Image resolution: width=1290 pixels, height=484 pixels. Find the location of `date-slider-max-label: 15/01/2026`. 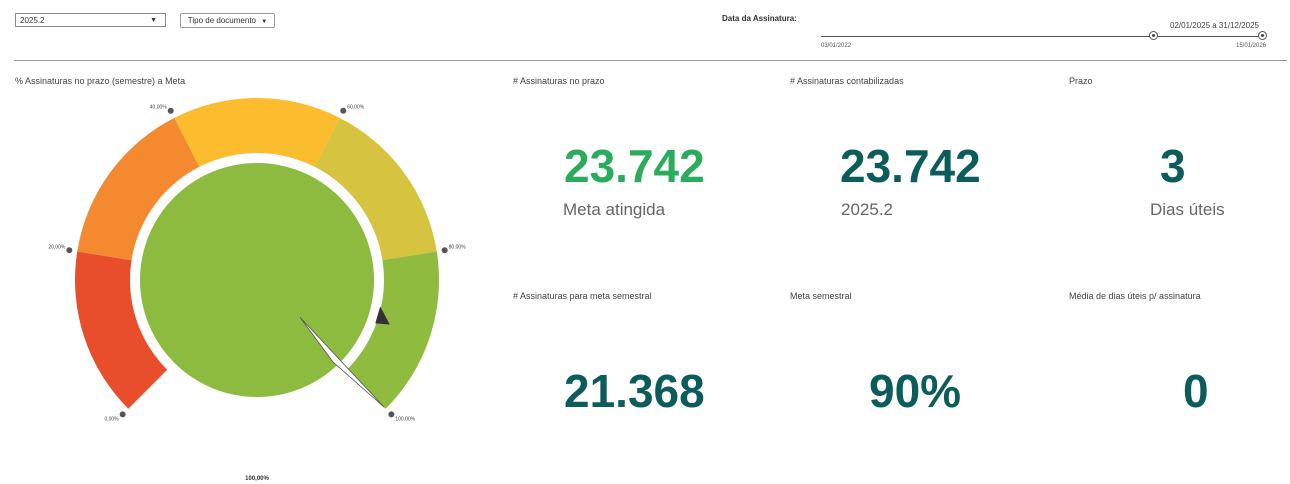

date-slider-max-label: 15/01/2026 is located at coordinates (1251, 46).